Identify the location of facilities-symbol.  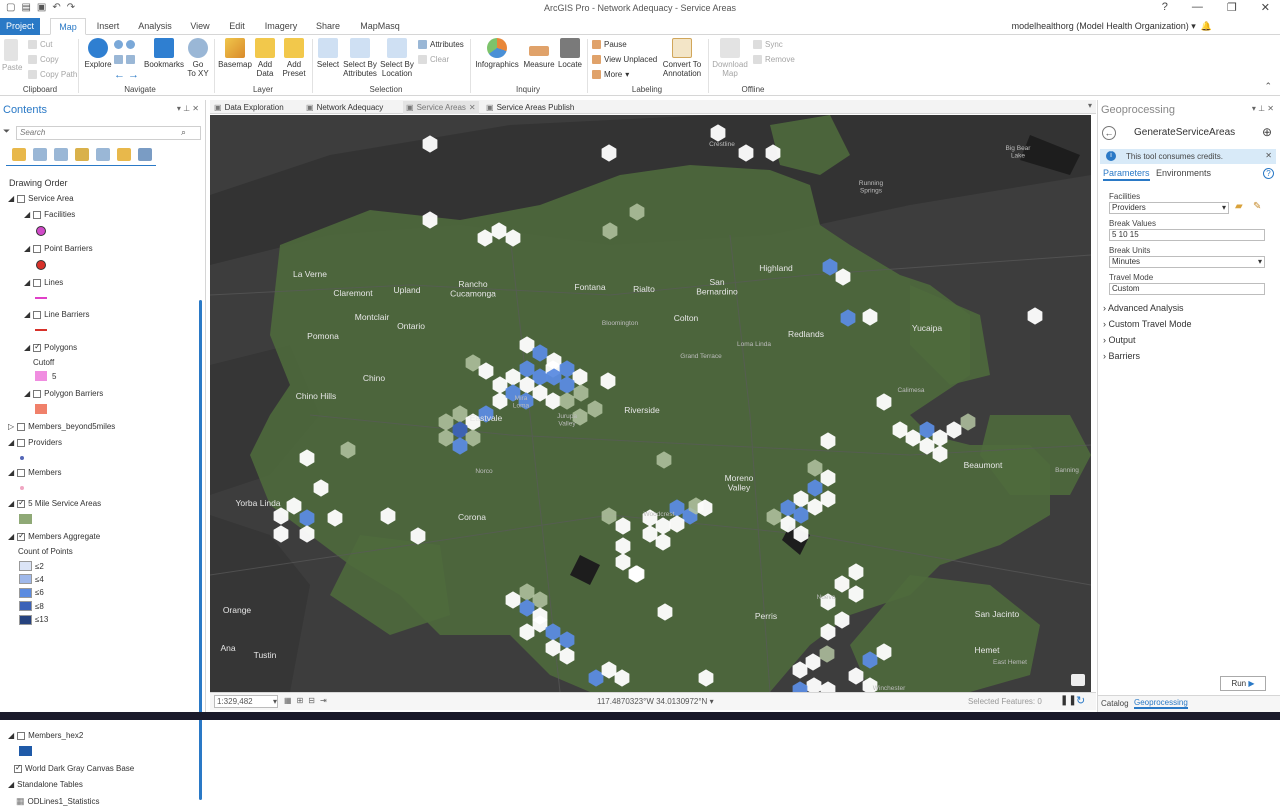
(41, 231).